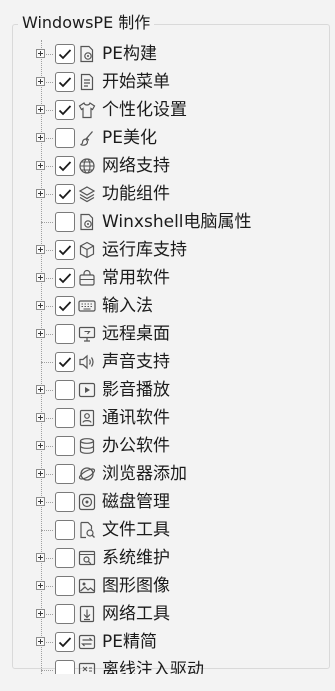 This screenshot has width=335, height=691. I want to click on tree-item: 输入法, so click(167, 306).